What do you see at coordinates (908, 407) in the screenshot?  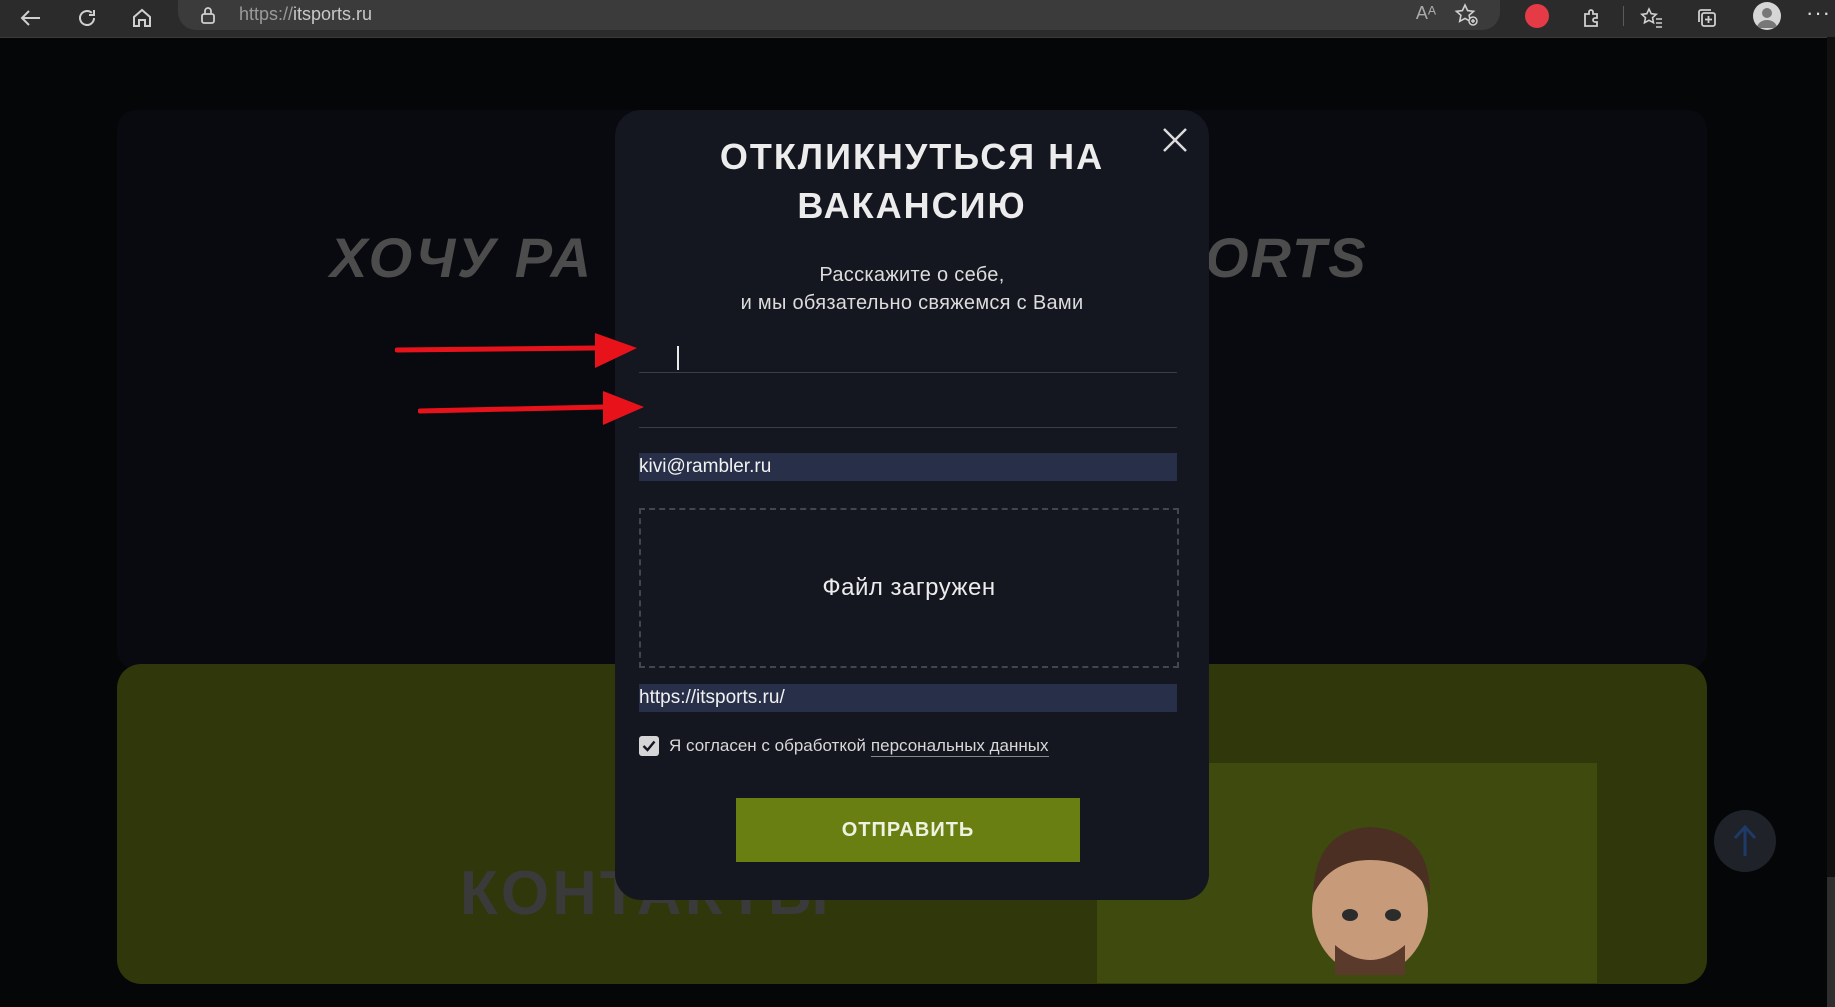 I see `phone-field` at bounding box center [908, 407].